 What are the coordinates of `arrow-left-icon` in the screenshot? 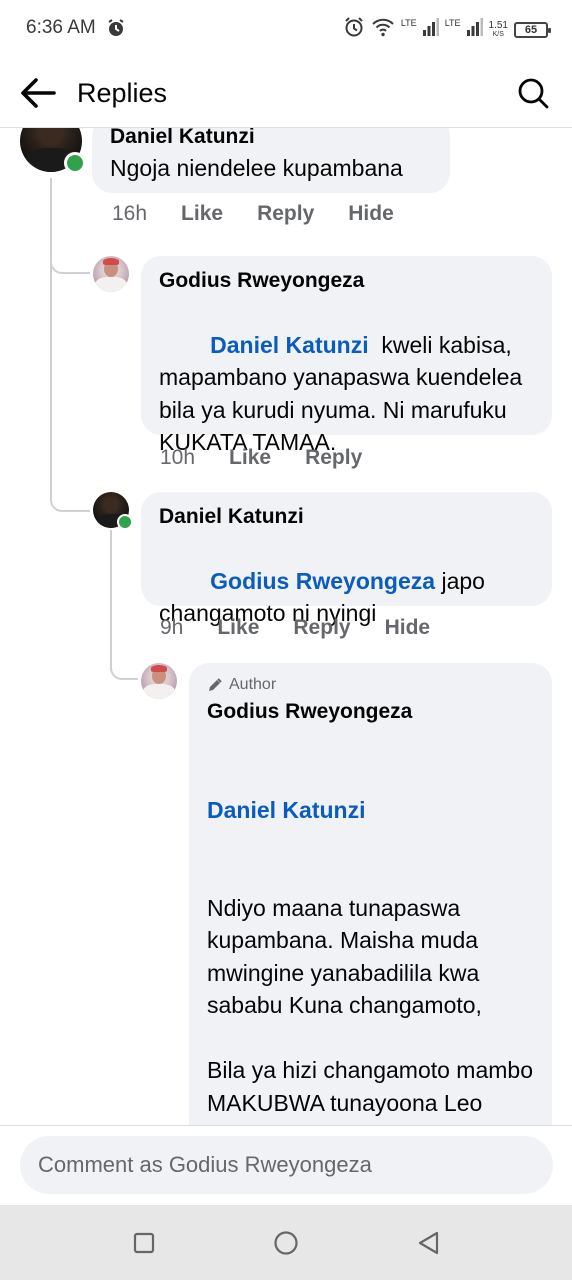 It's located at (38, 93).